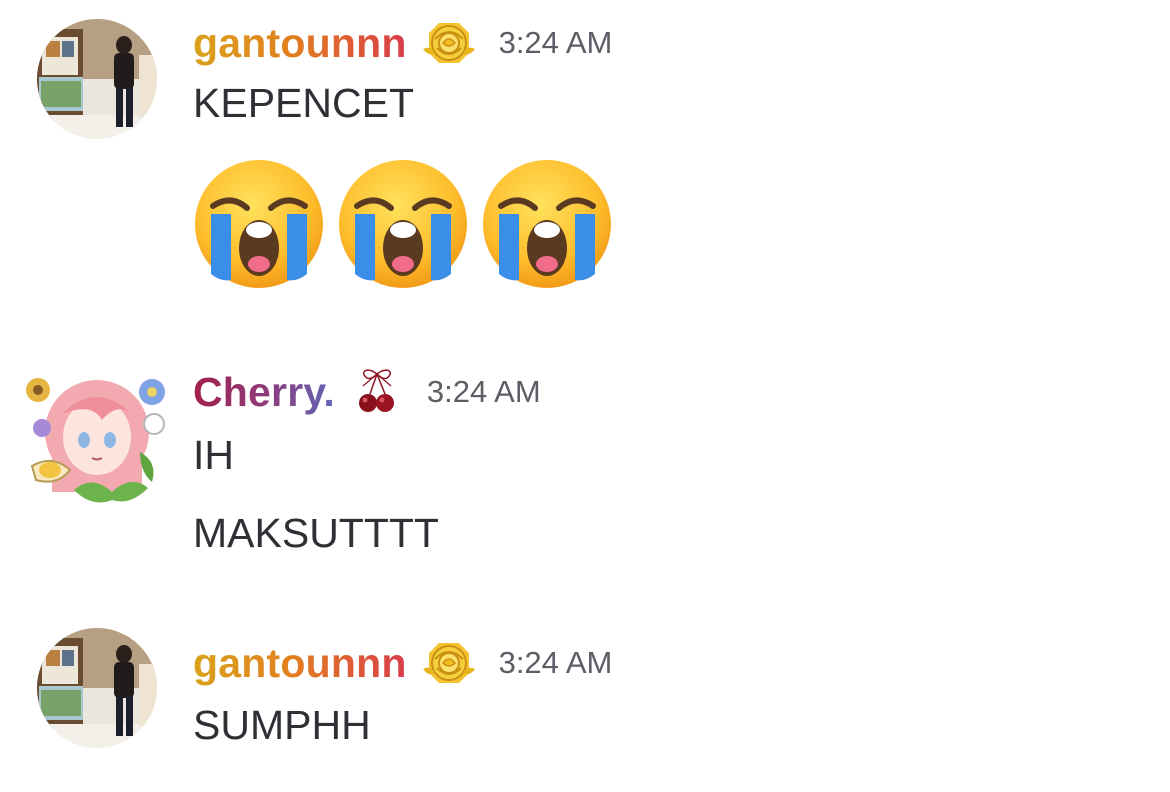 The image size is (1170, 792). I want to click on yellow-rose-icon, so click(449, 663).